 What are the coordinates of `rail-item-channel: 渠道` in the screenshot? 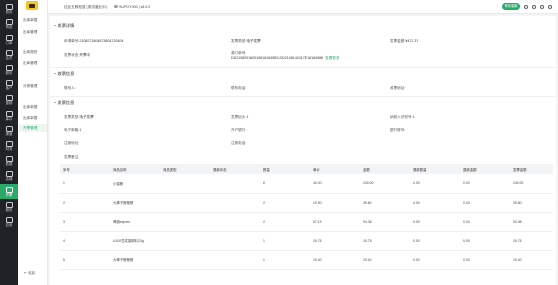 It's located at (9, 131).